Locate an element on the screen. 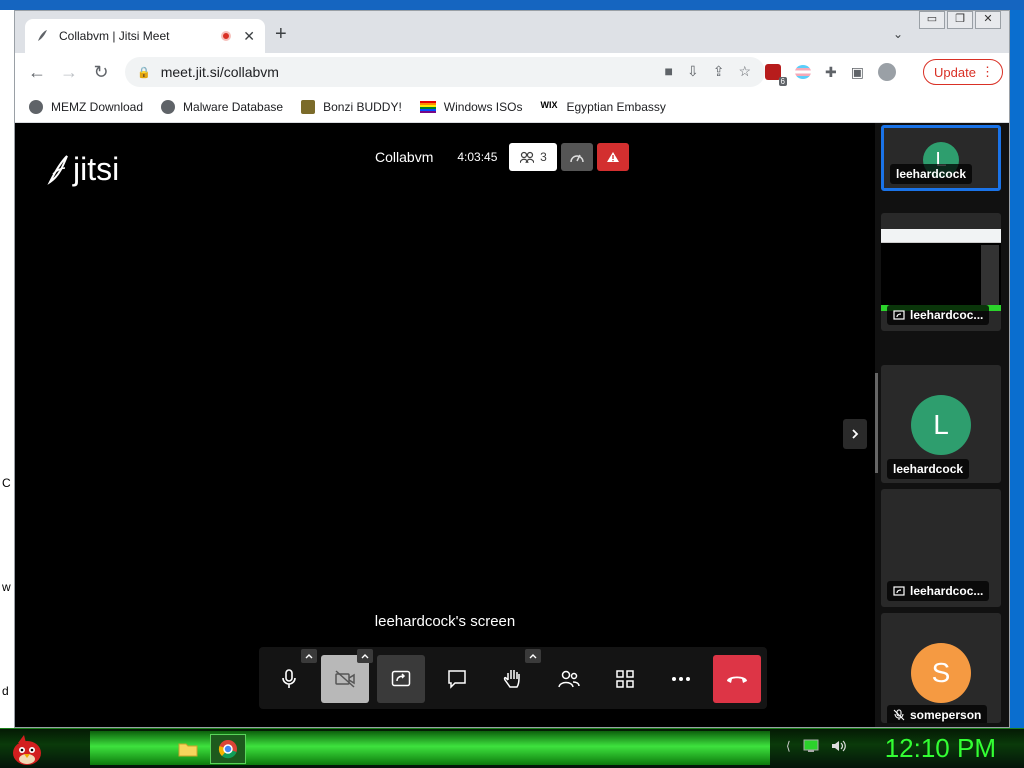 This screenshot has width=1024, height=768. video-options-button is located at coordinates (365, 656).